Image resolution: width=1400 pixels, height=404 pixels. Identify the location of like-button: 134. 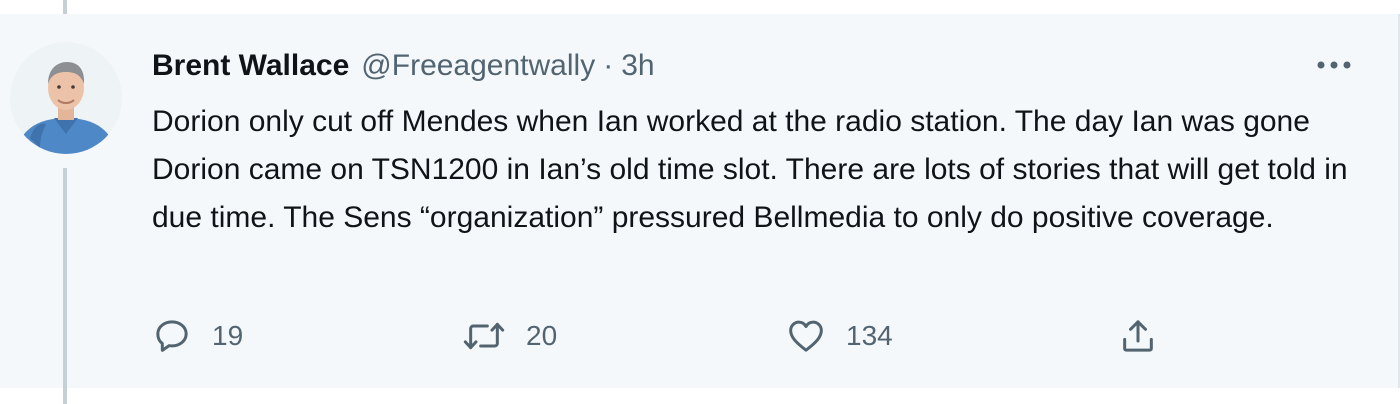
(839, 336).